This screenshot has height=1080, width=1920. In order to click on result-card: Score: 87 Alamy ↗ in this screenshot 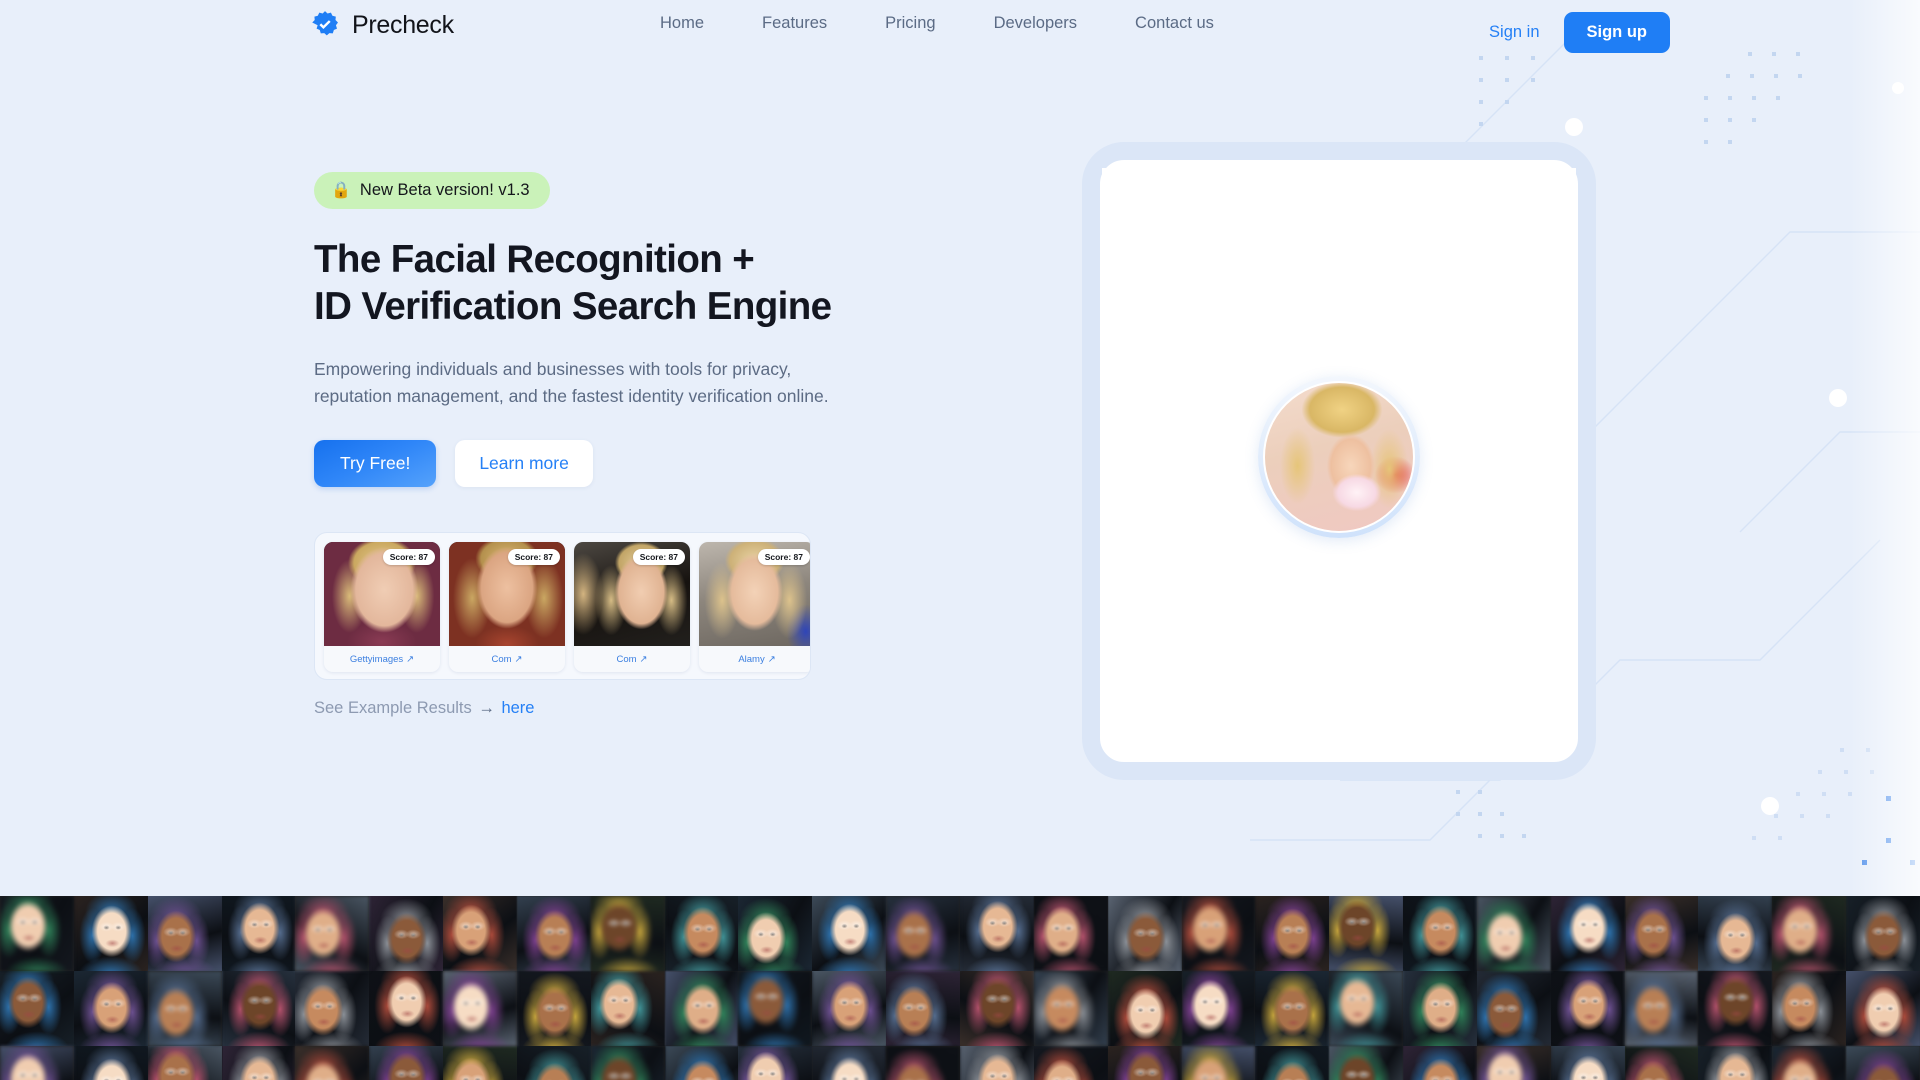, I will do `click(754, 607)`.